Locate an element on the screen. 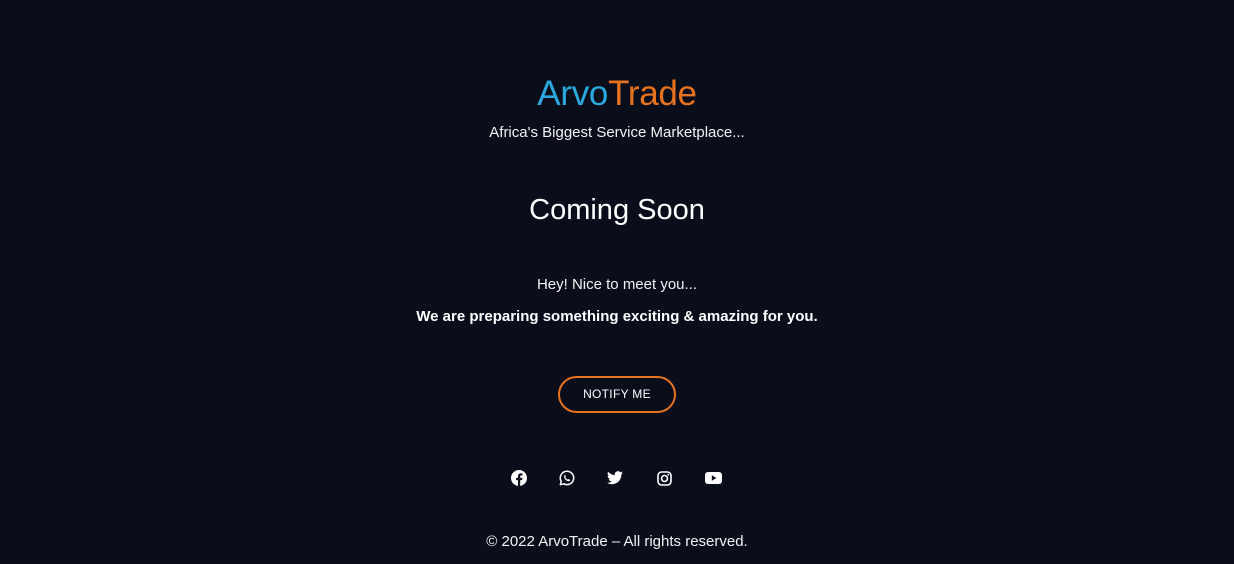 Image resolution: width=1234 pixels, height=564 pixels. page-title: Coming Soon is located at coordinates (617, 210).